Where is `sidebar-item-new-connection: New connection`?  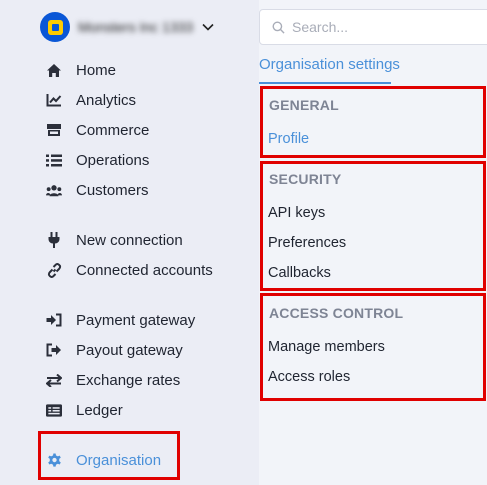 sidebar-item-new-connection: New connection is located at coordinates (114, 240).